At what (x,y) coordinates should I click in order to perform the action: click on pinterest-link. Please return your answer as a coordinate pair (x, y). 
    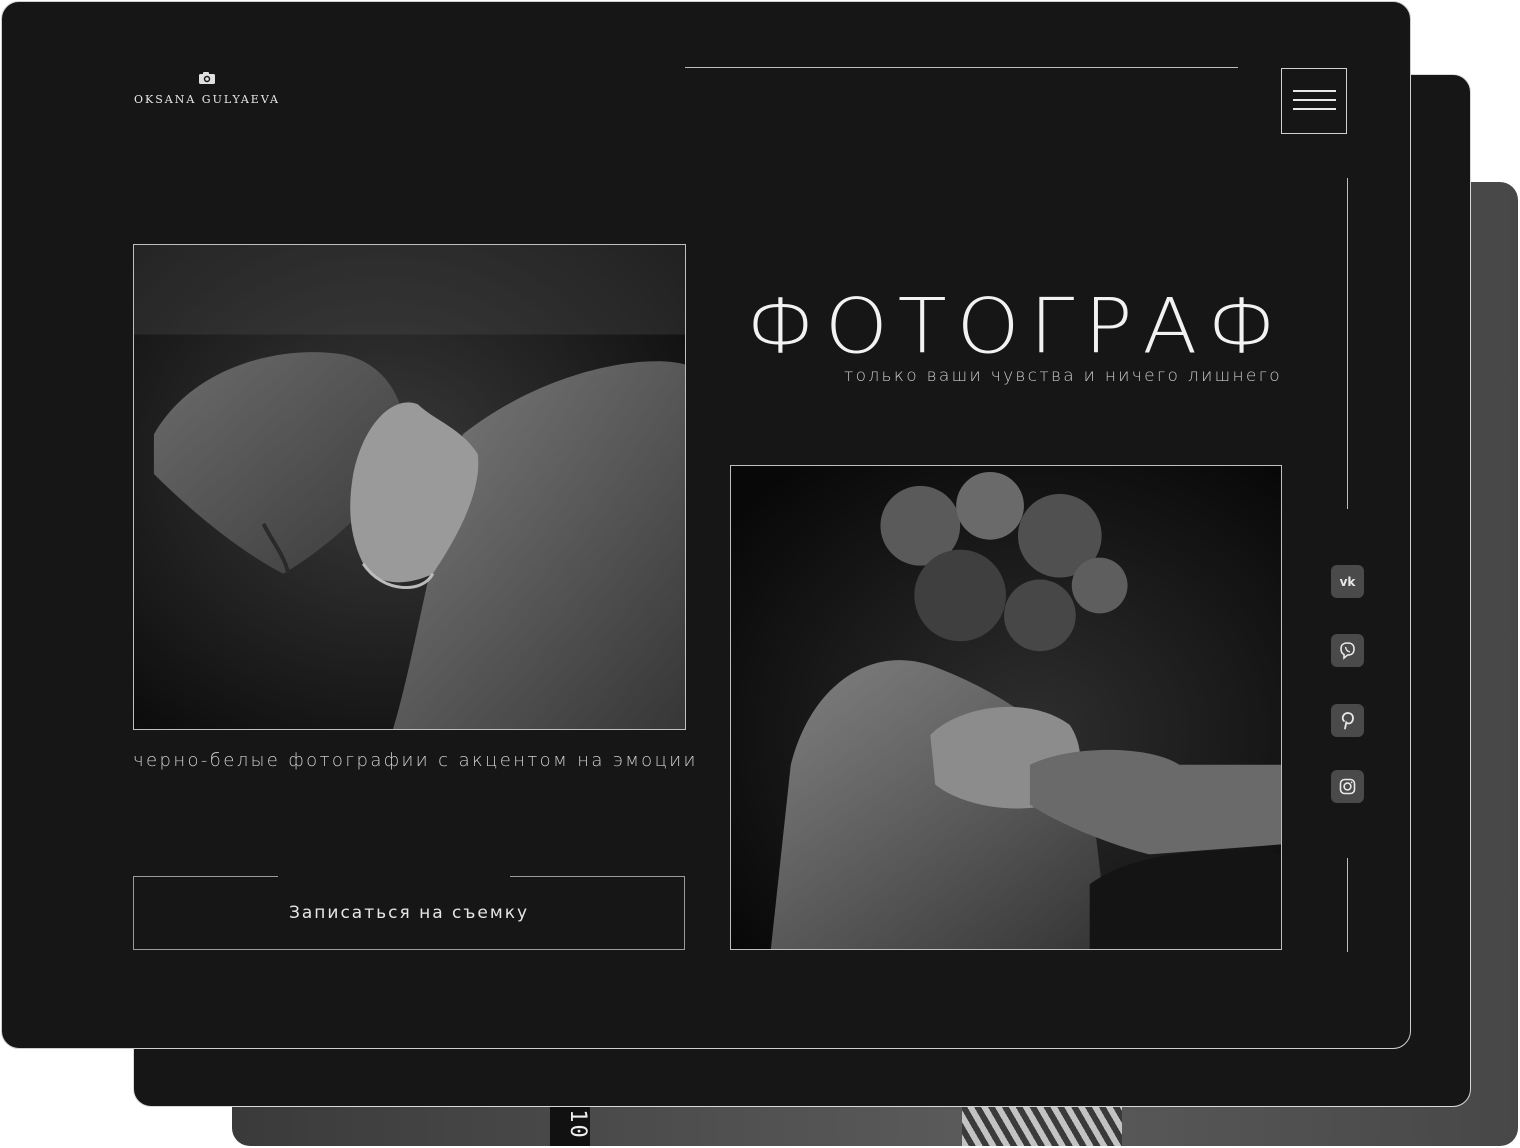
    Looking at the image, I should click on (1347, 720).